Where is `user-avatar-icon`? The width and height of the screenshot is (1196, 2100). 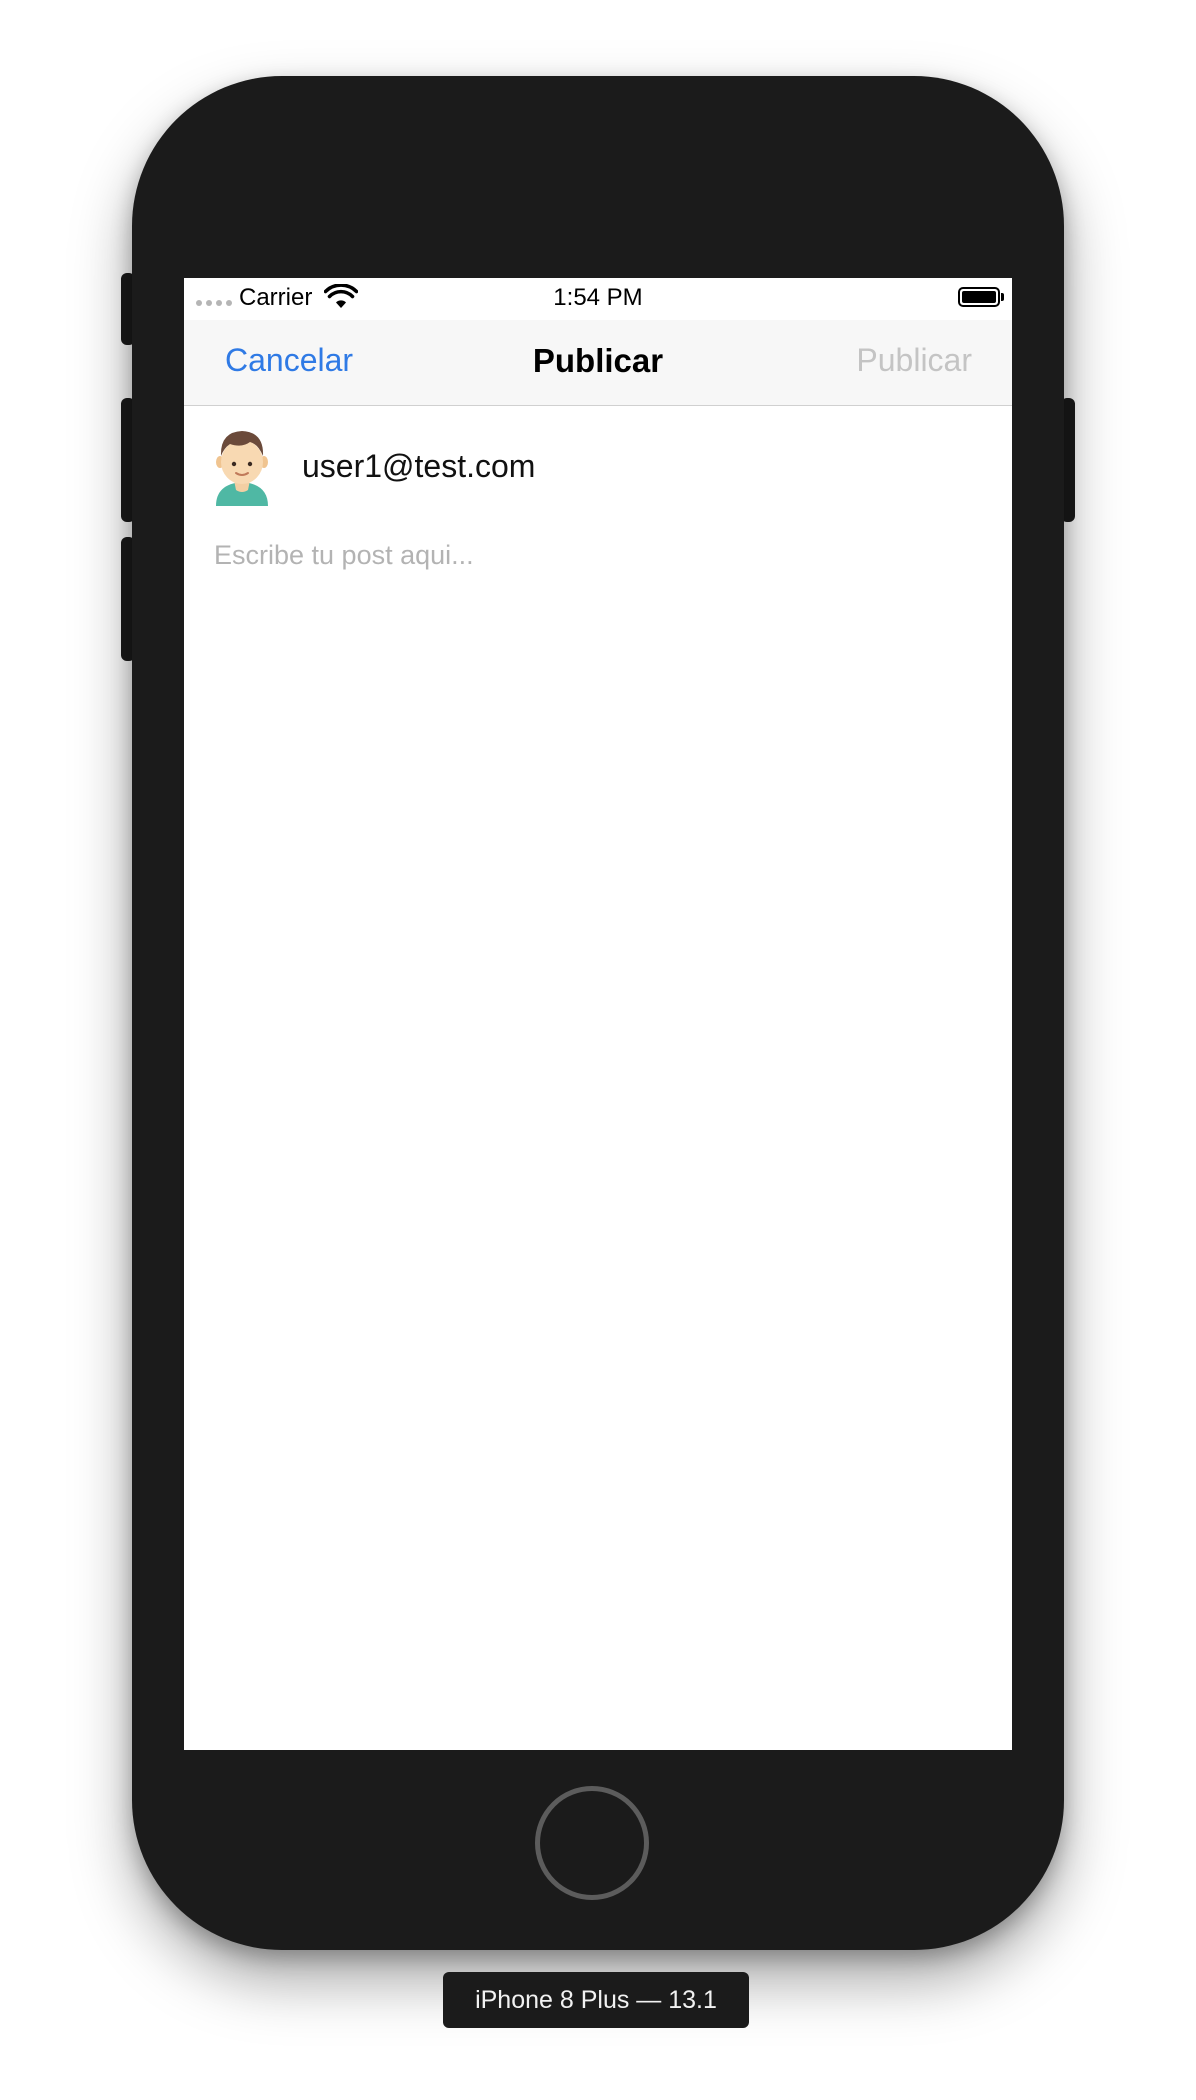 user-avatar-icon is located at coordinates (242, 468).